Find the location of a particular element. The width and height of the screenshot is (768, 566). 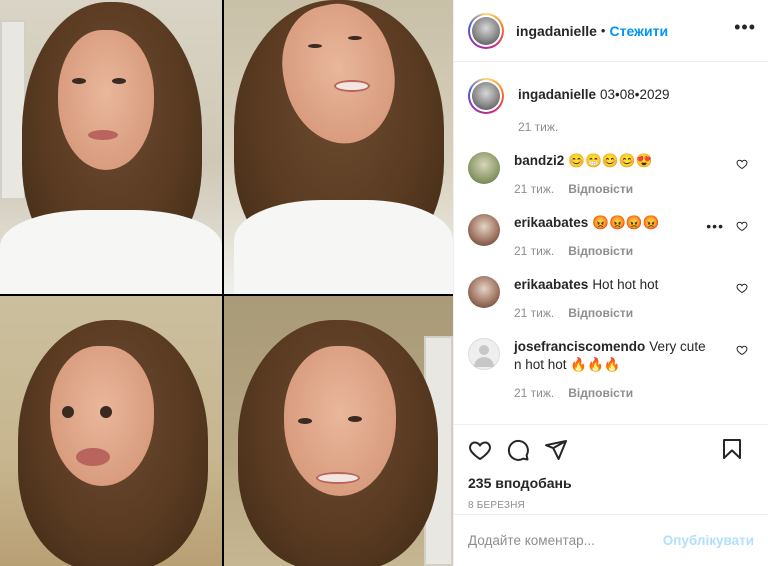

comment-username: josefranciscomendo is located at coordinates (579, 346).